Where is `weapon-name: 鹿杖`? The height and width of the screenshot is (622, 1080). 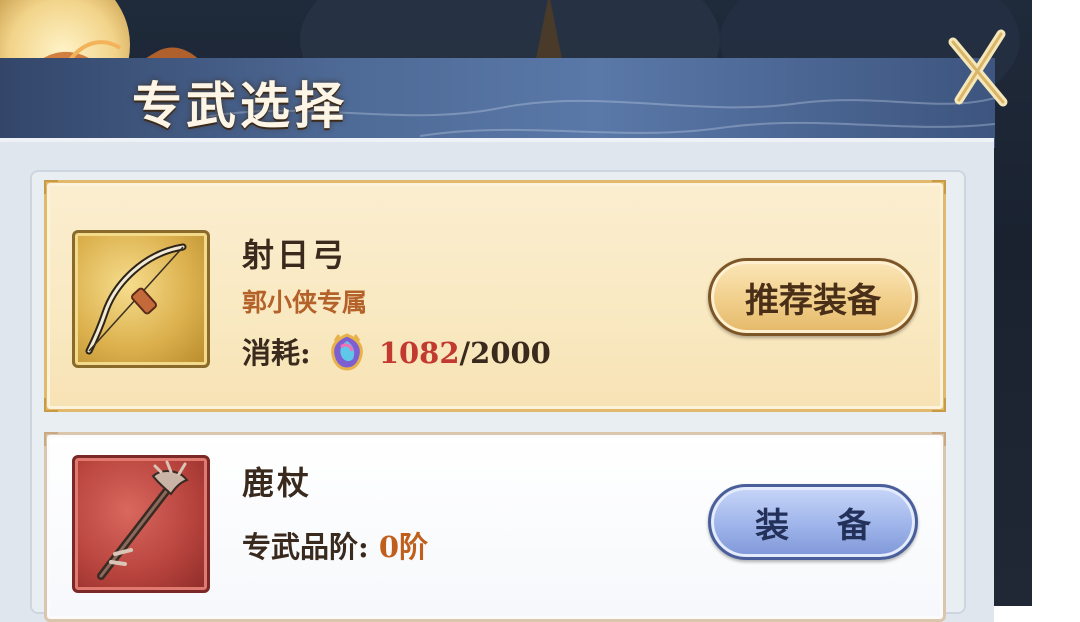 weapon-name: 鹿杖 is located at coordinates (277, 483).